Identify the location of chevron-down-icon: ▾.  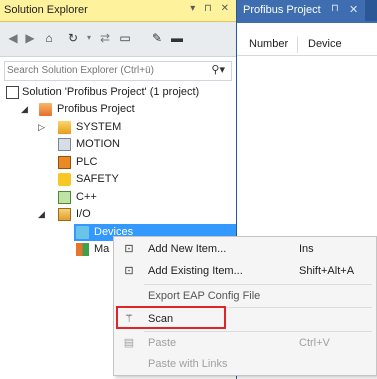
(89, 38).